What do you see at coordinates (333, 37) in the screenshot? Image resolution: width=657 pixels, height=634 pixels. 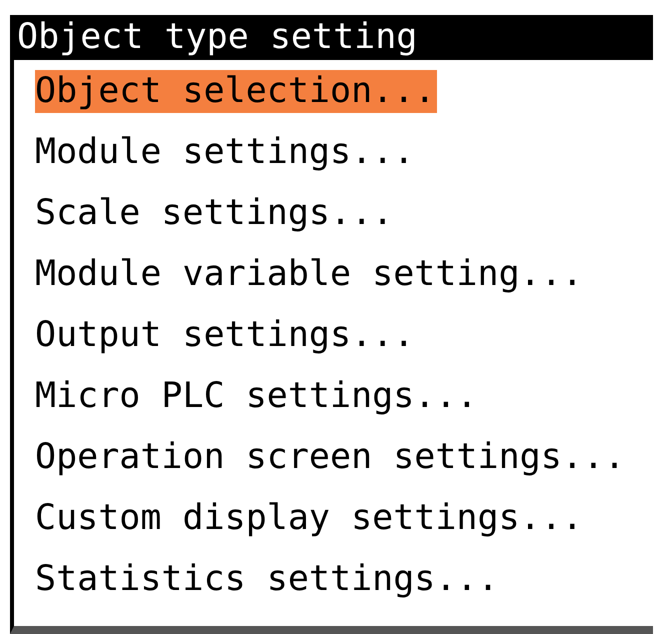 I see `menu-title: Object type setting` at bounding box center [333, 37].